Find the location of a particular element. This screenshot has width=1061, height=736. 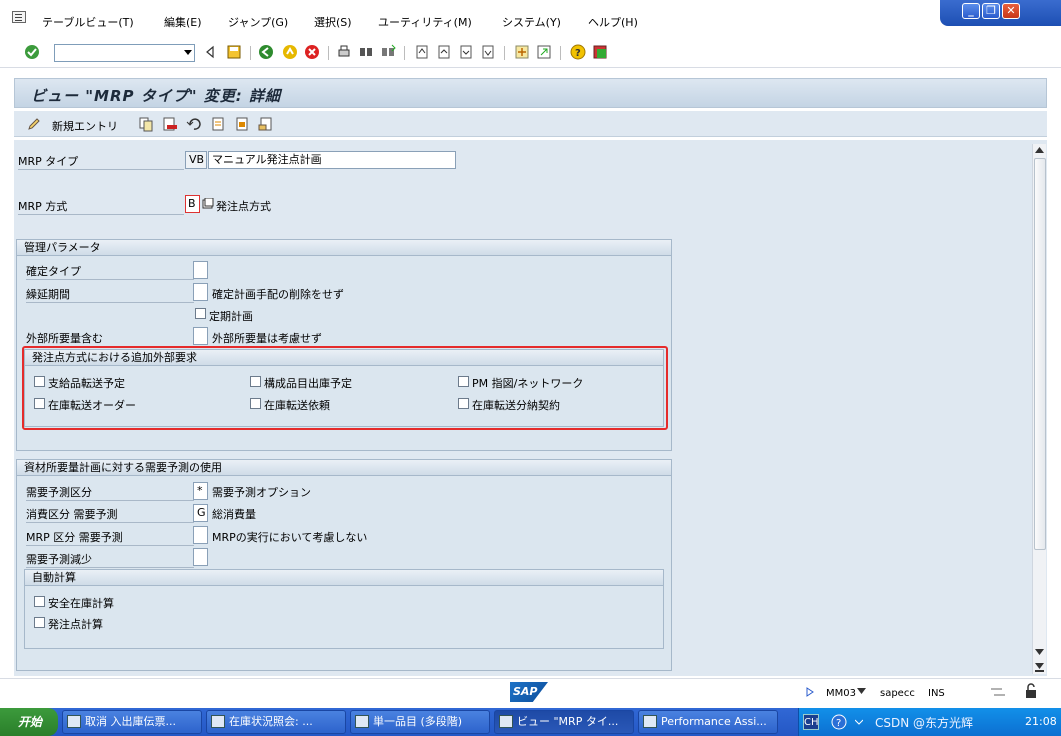

mrp-type-label: MRP タイプ is located at coordinates (101, 161).